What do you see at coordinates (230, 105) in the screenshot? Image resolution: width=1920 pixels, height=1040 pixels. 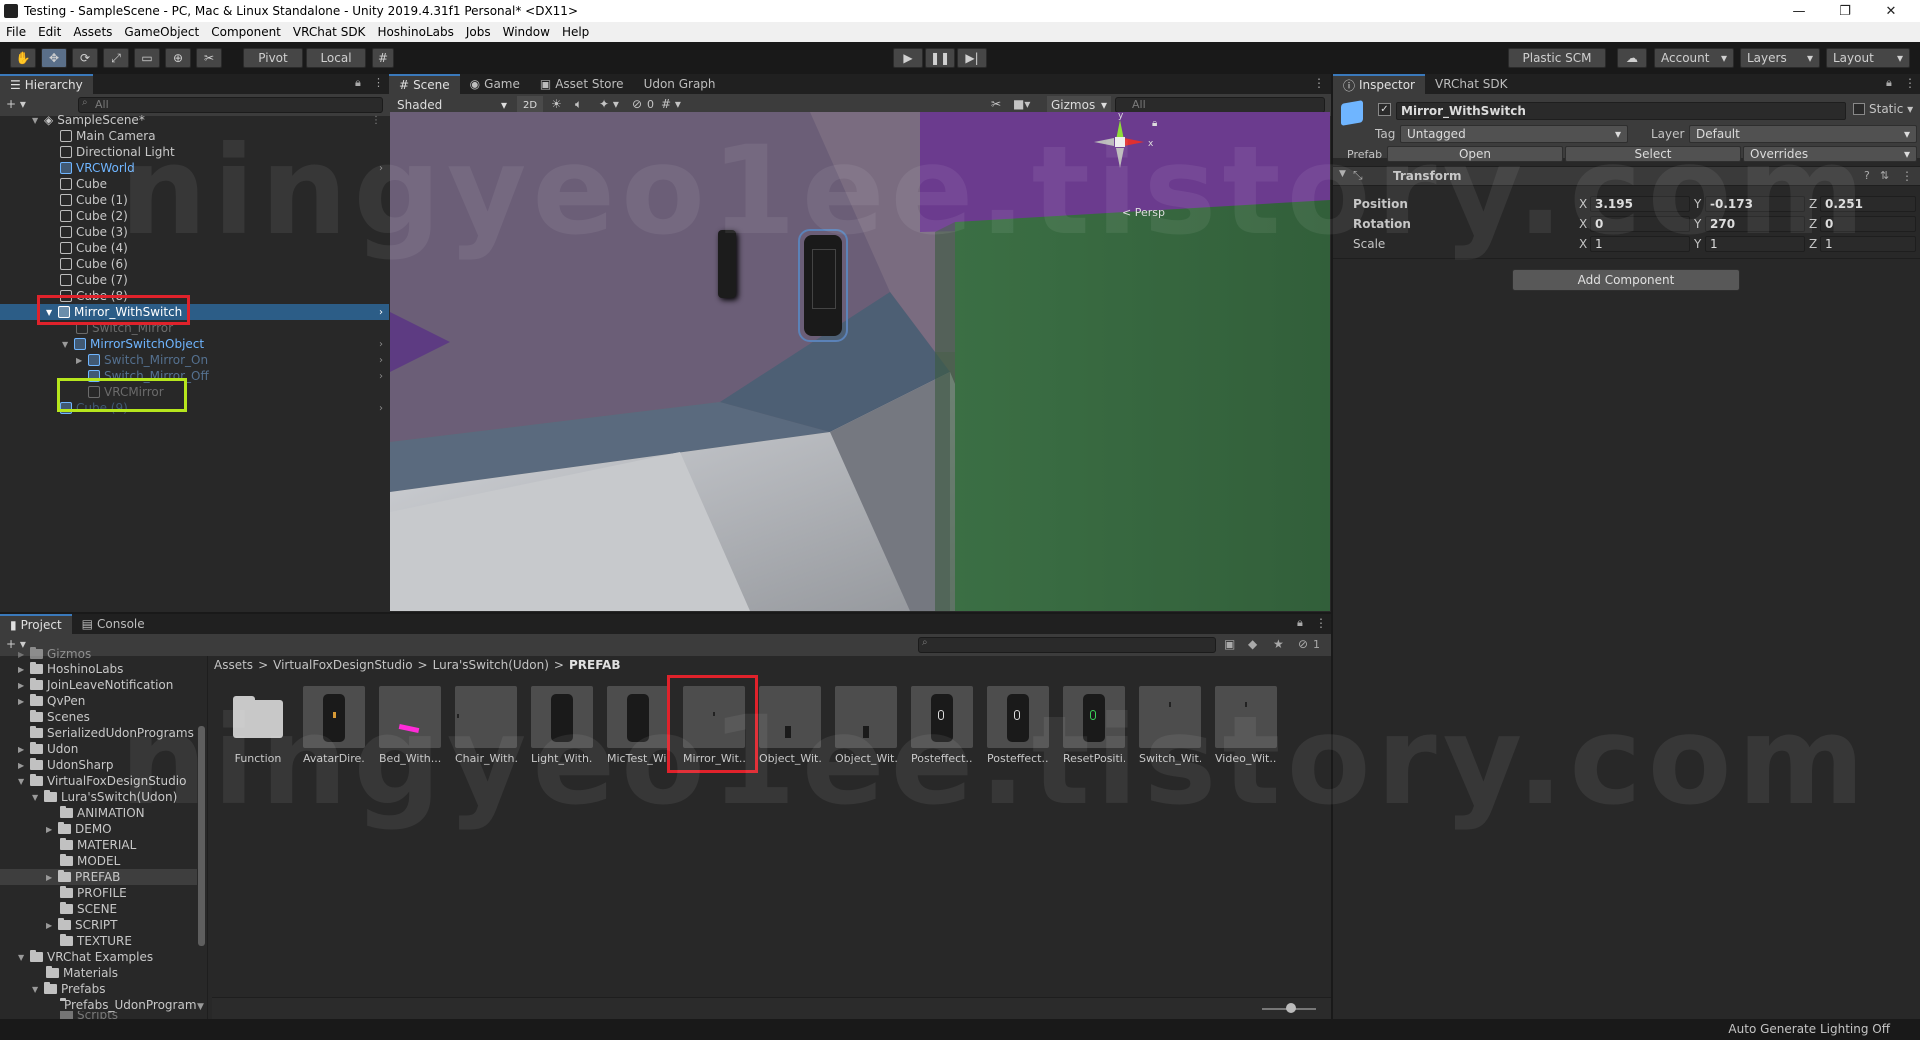 I see `hierarchy-search-input: All` at bounding box center [230, 105].